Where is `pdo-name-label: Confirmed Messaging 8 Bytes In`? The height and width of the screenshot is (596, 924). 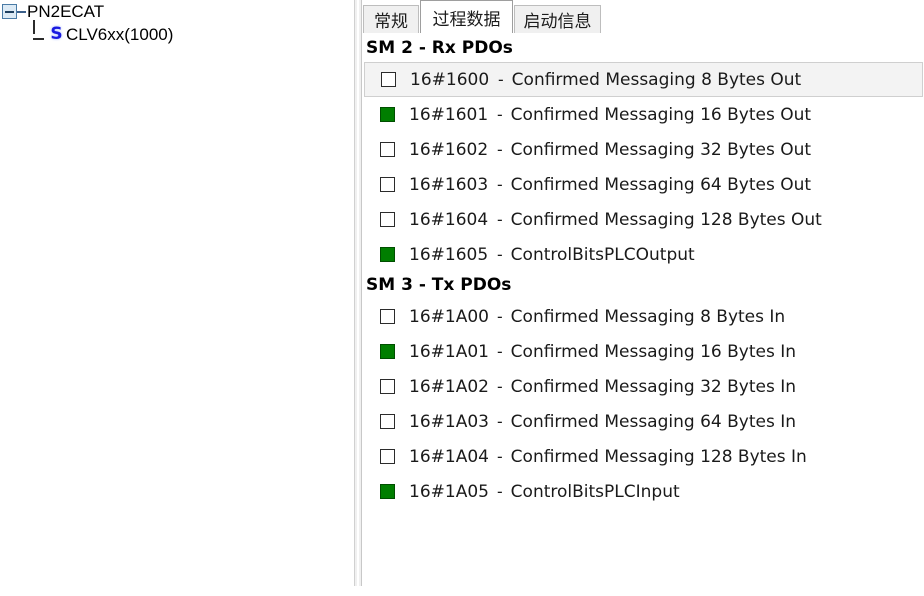 pdo-name-label: Confirmed Messaging 8 Bytes In is located at coordinates (648, 316).